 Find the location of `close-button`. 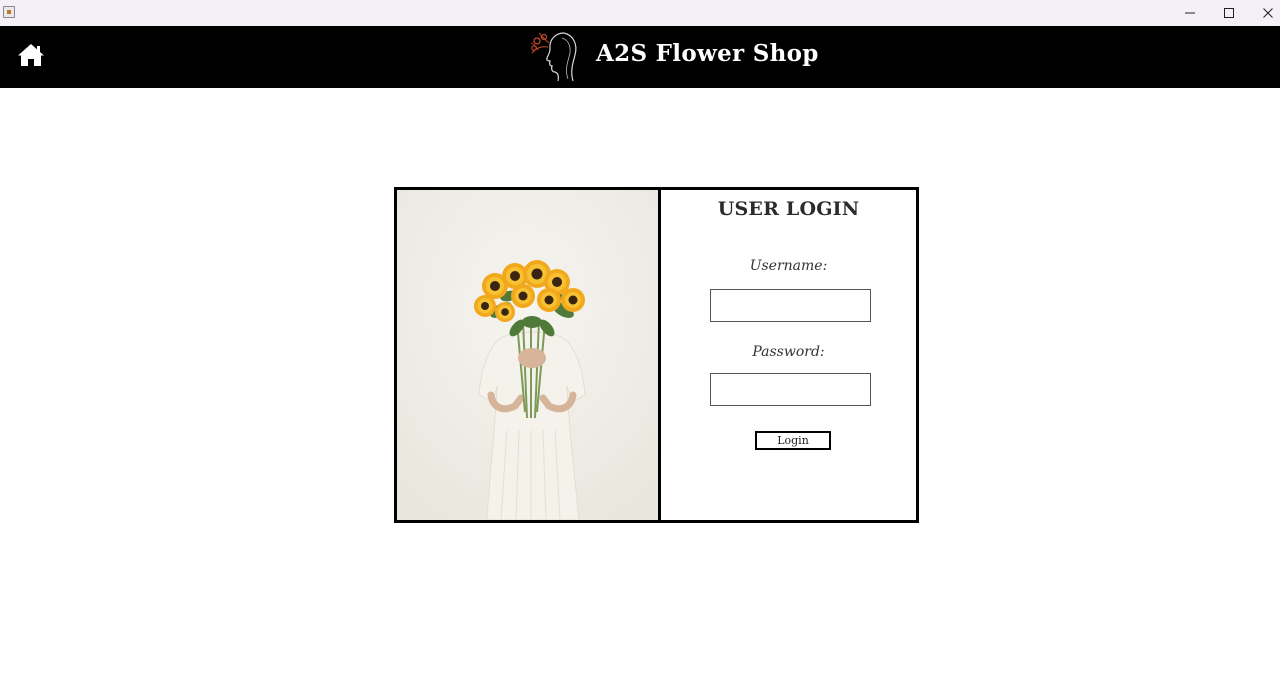

close-button is located at coordinates (1264, 13).